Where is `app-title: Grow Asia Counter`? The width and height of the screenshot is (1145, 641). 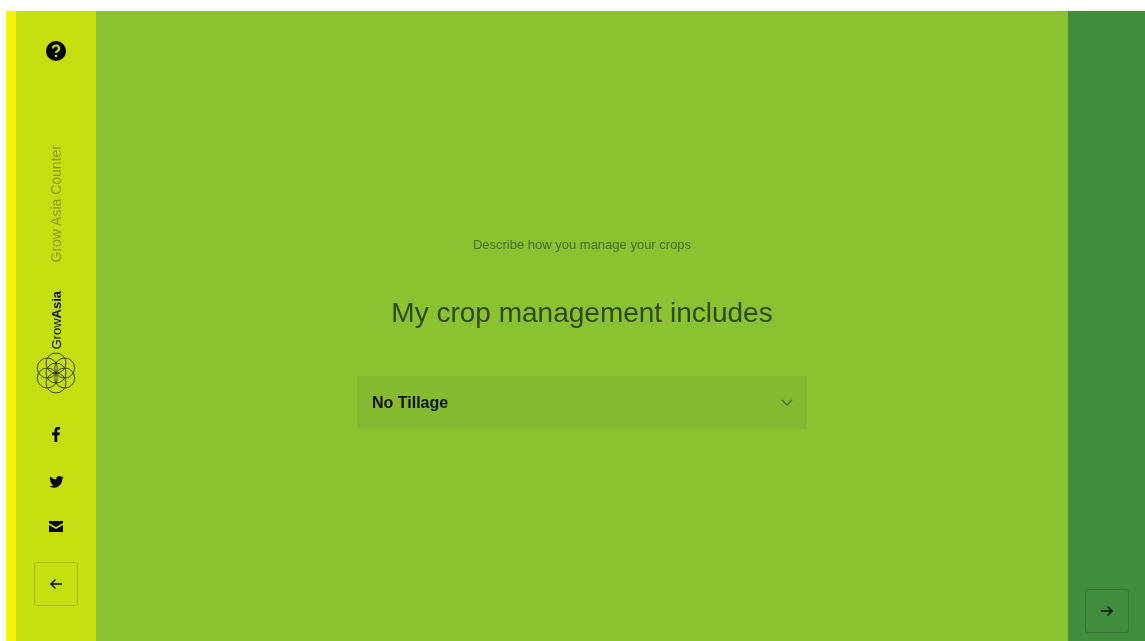 app-title: Grow Asia Counter is located at coordinates (56, 204).